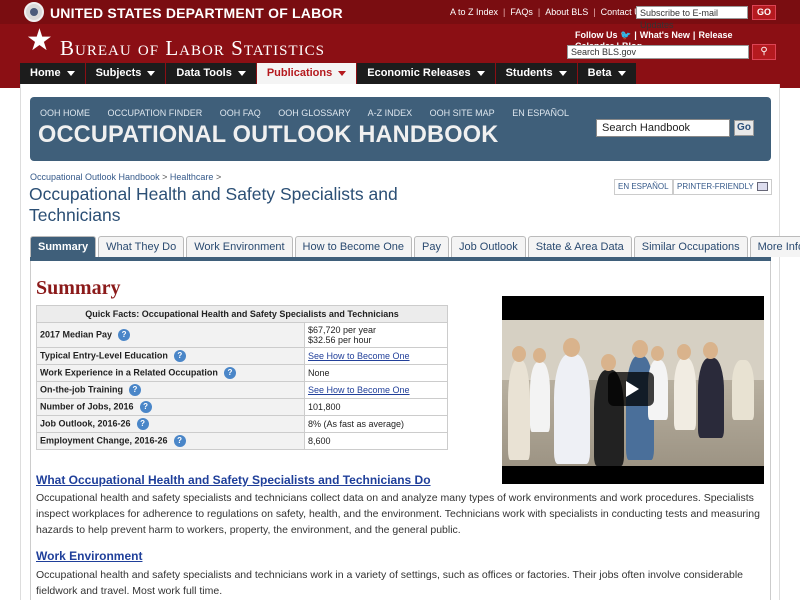  What do you see at coordinates (390, 113) in the screenshot?
I see `ooh-link-a-z-index: A-Z INDEX` at bounding box center [390, 113].